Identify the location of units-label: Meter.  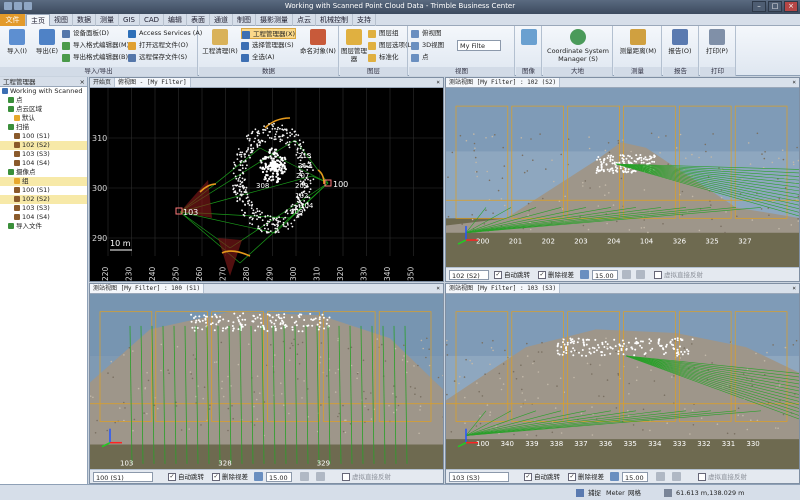
(615, 492).